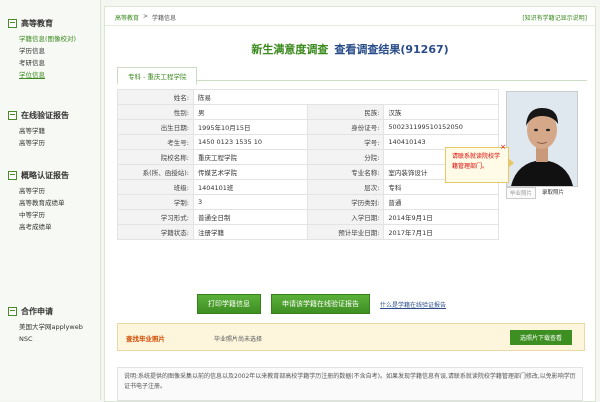 The width and height of the screenshot is (600, 402). I want to click on field-value: 陈易, so click(346, 97).